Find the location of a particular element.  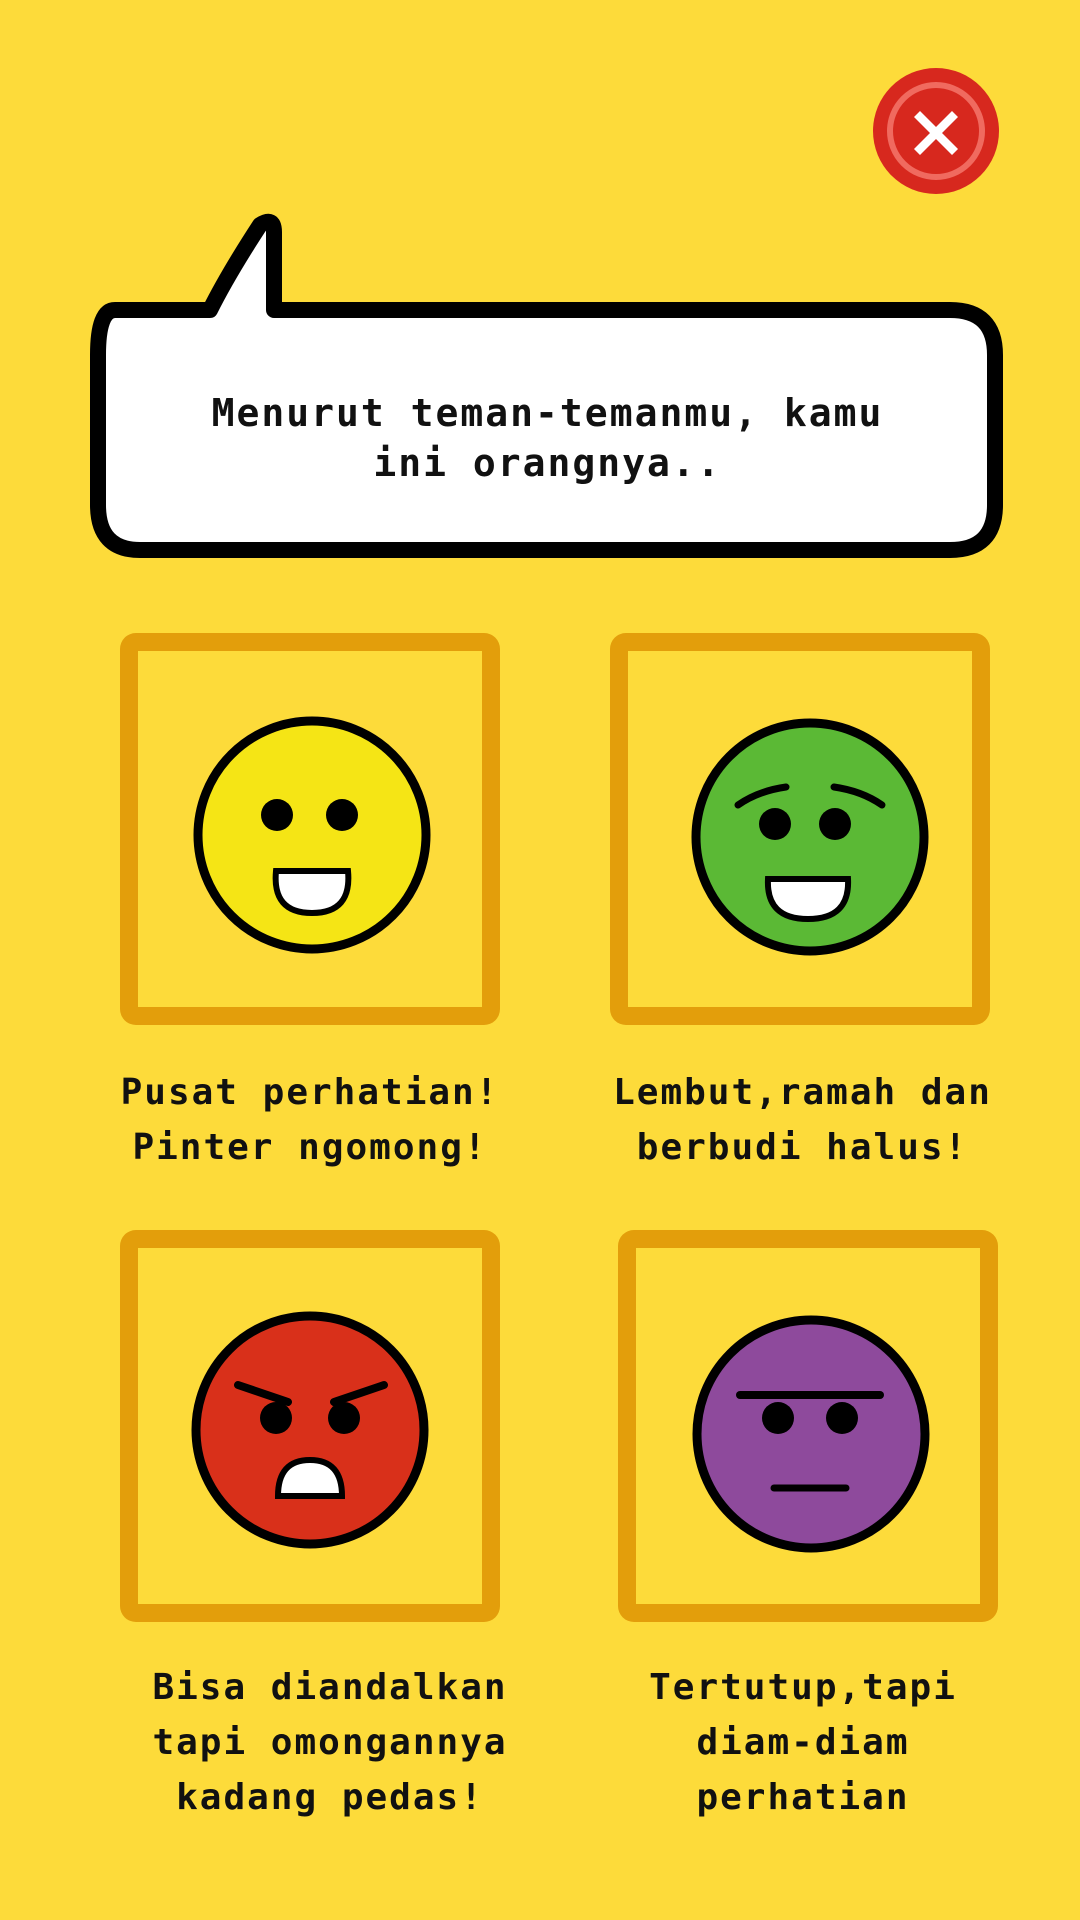

close-button is located at coordinates (936, 131).